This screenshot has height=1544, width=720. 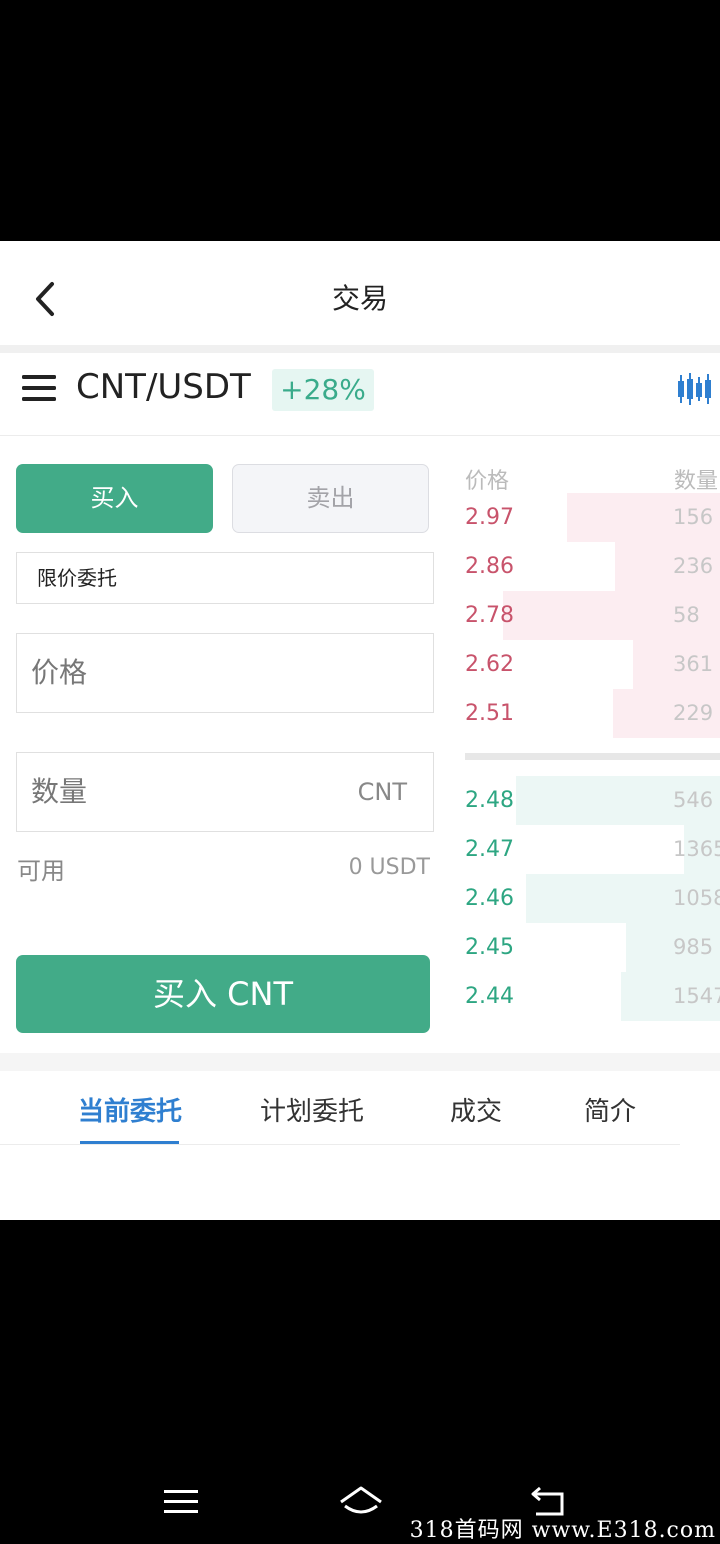 I want to click on tab-intro: 简介, so click(x=610, y=1109).